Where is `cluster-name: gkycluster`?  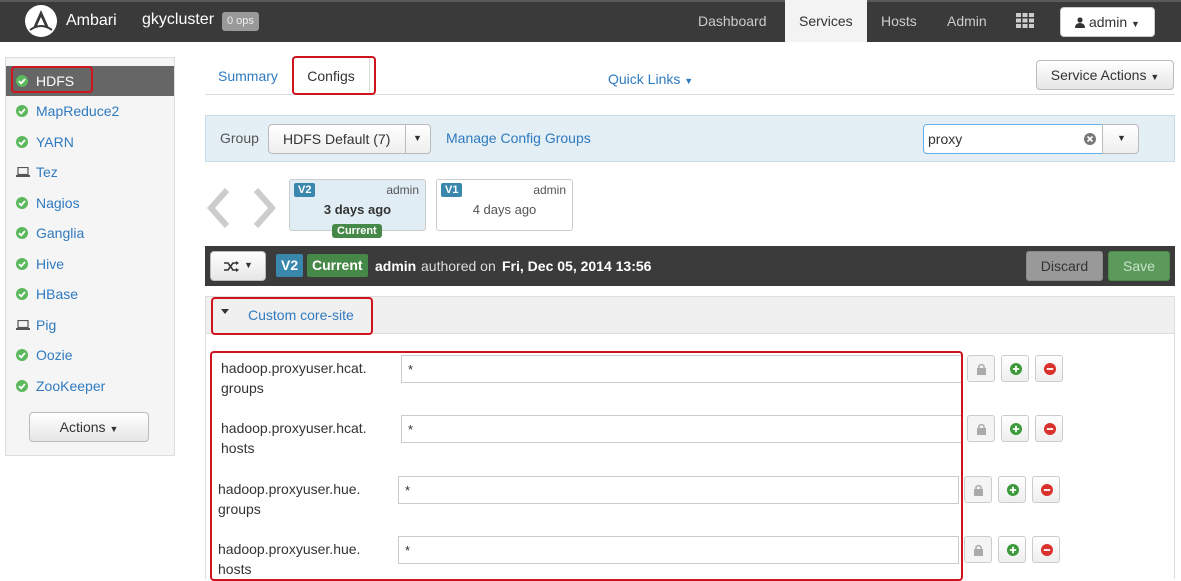
cluster-name: gkycluster is located at coordinates (178, 19).